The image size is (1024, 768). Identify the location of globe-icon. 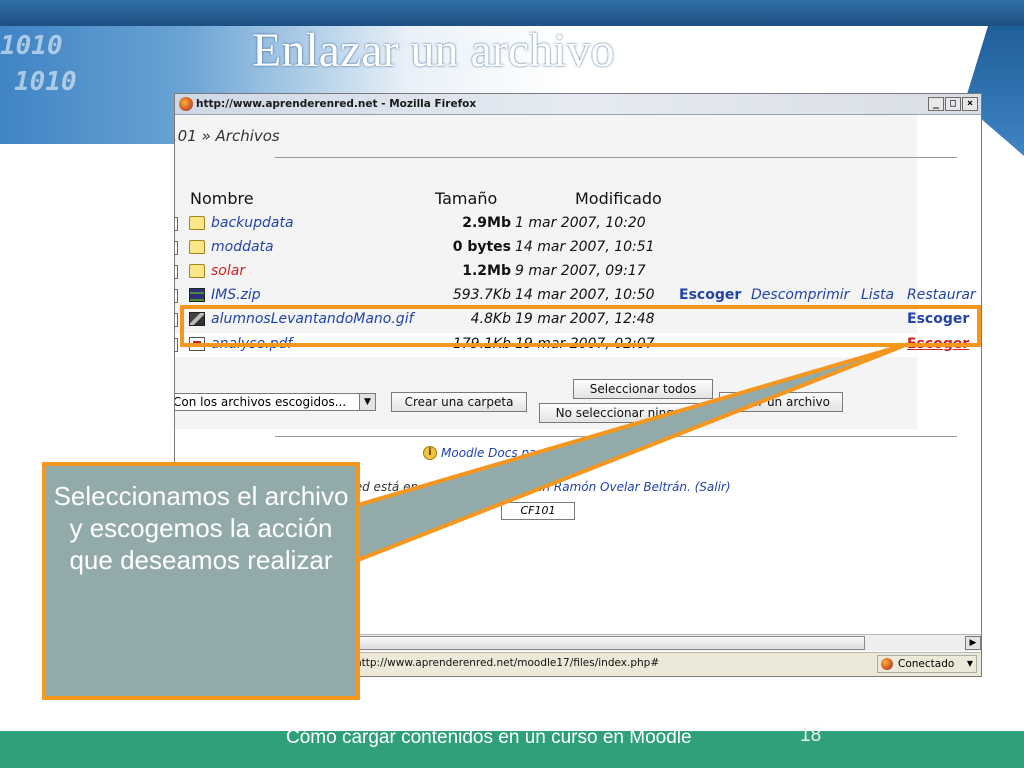
(887, 664).